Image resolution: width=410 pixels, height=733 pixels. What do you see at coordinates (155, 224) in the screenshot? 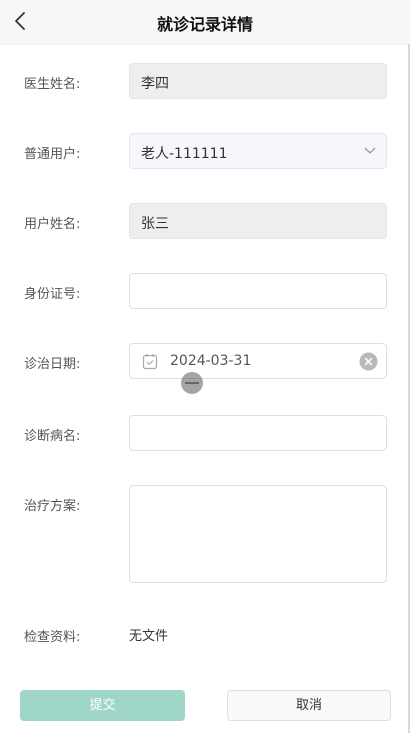
I see `user-name-value: 张三` at bounding box center [155, 224].